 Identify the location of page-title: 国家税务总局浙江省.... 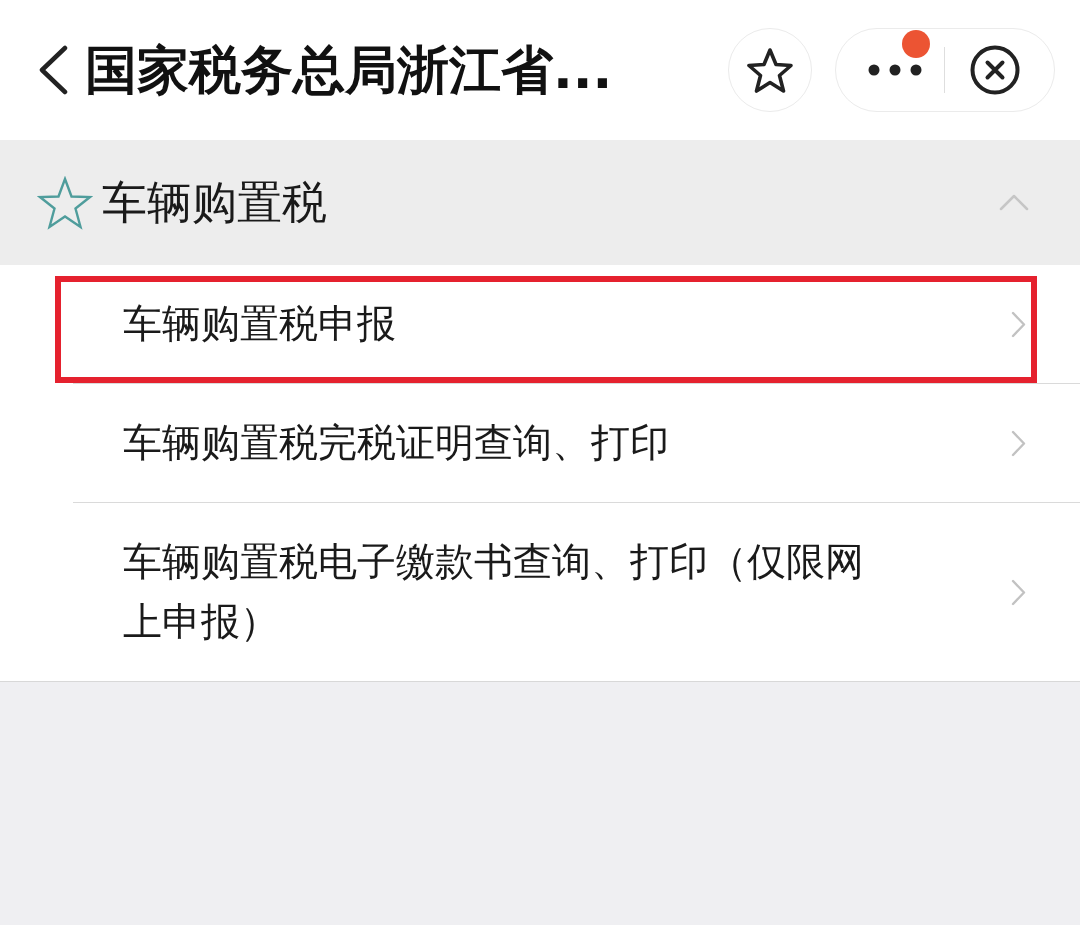
(349, 70).